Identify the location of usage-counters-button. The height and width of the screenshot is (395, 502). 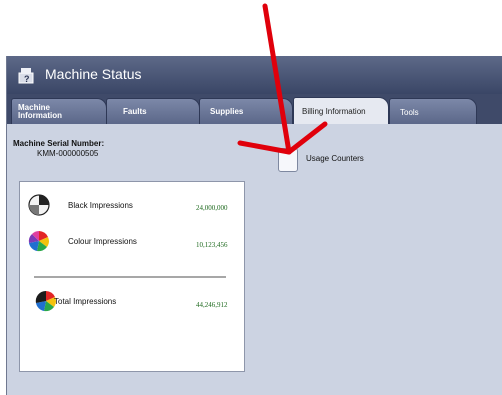
(288, 160).